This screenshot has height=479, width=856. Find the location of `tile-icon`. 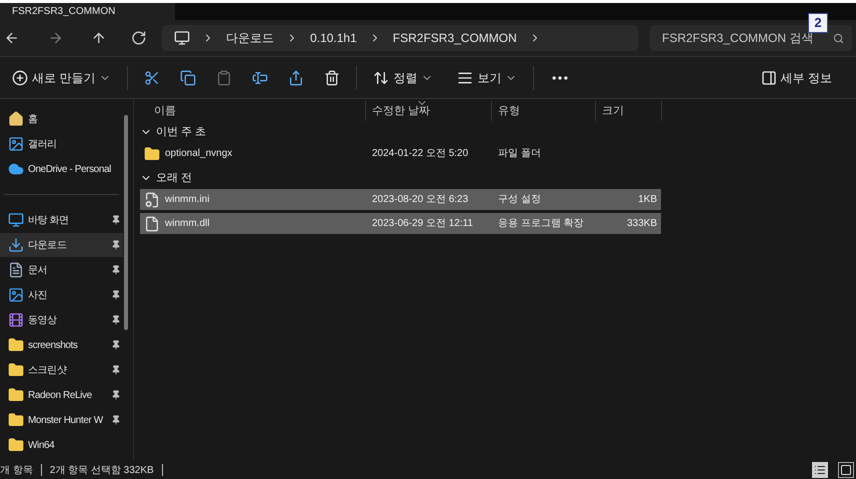

tile-icon is located at coordinates (846, 470).